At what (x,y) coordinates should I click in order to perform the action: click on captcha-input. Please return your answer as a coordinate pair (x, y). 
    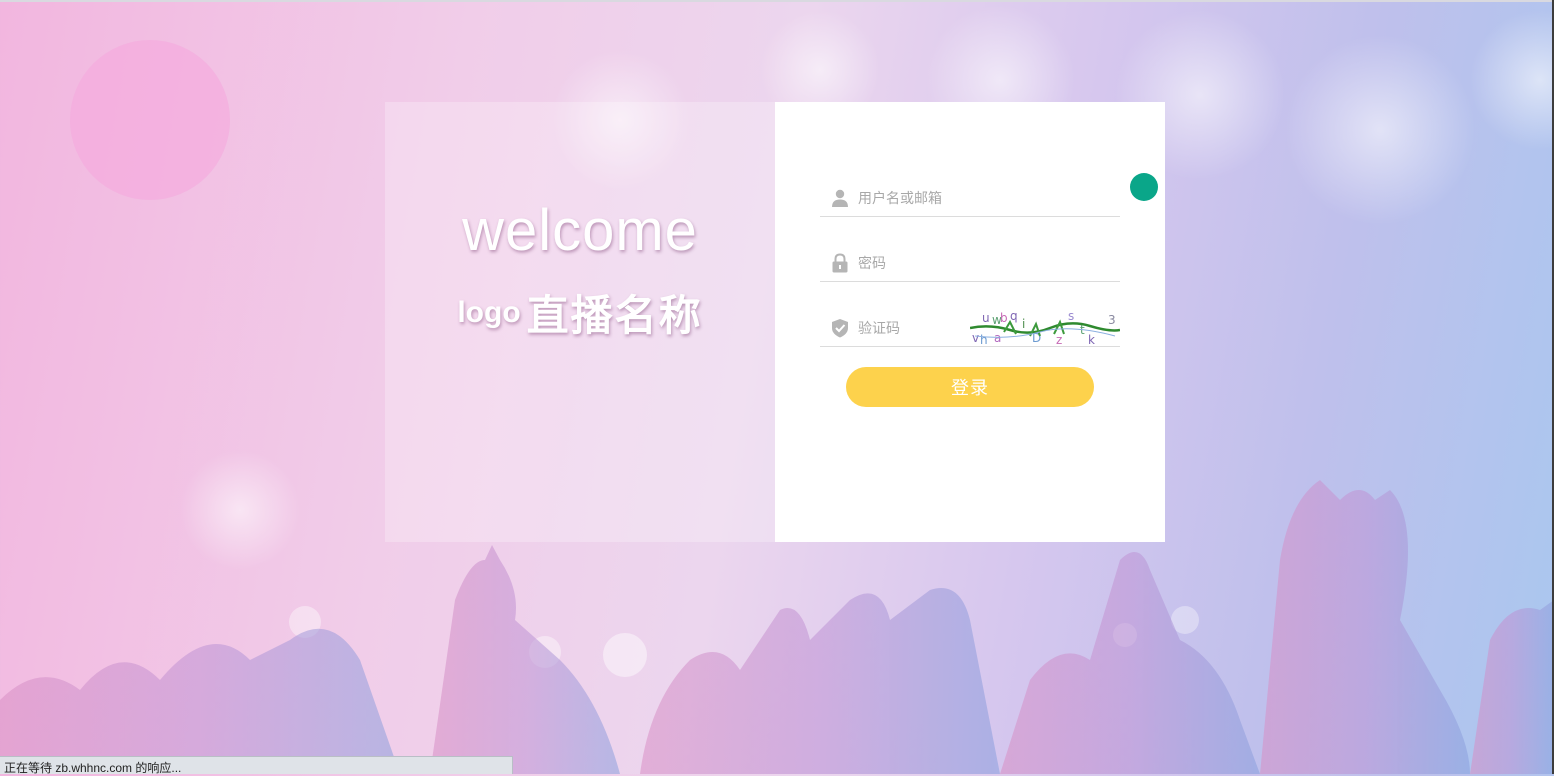
    Looking at the image, I should click on (908, 328).